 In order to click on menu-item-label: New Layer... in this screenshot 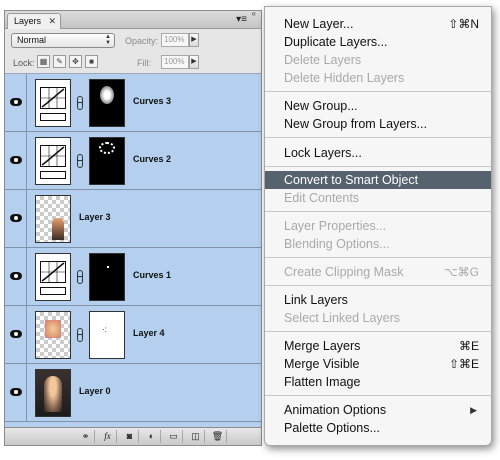, I will do `click(319, 24)`.